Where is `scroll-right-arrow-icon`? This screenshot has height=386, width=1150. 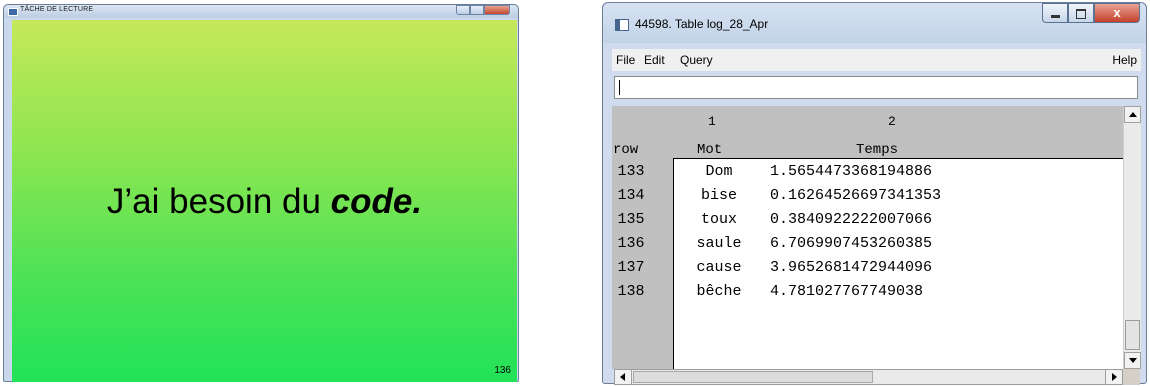 scroll-right-arrow-icon is located at coordinates (1113, 377).